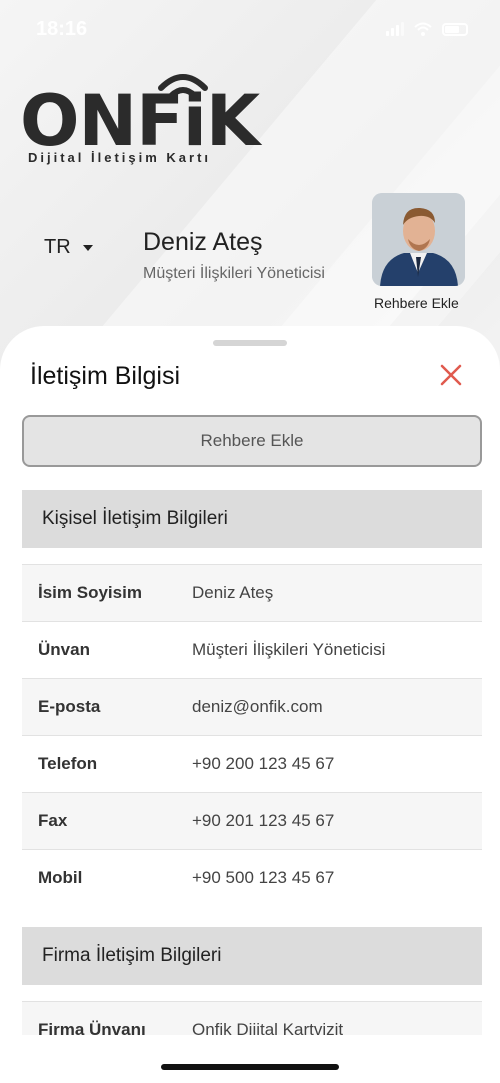  I want to click on row-label: Telefon, so click(68, 763).